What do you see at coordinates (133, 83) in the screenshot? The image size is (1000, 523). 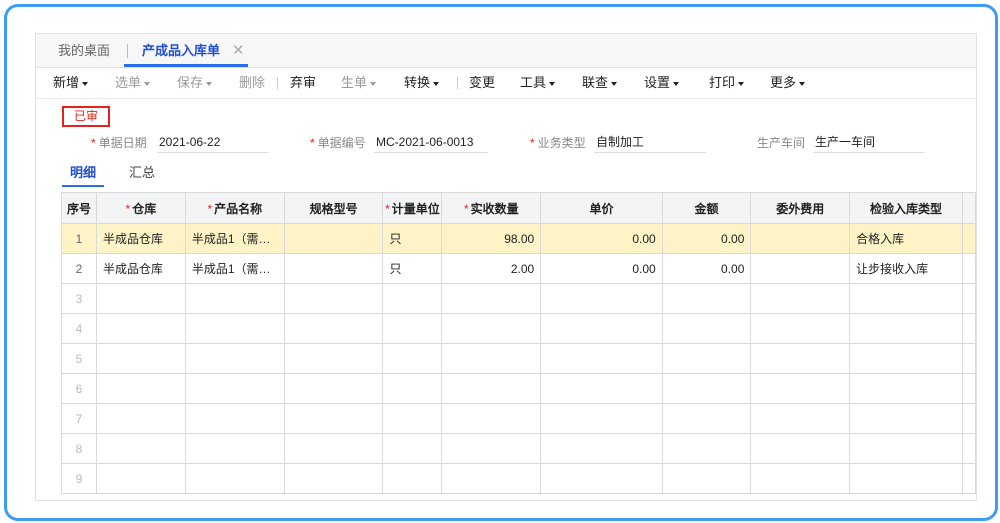 I see `toolbar-select-button: 选单` at bounding box center [133, 83].